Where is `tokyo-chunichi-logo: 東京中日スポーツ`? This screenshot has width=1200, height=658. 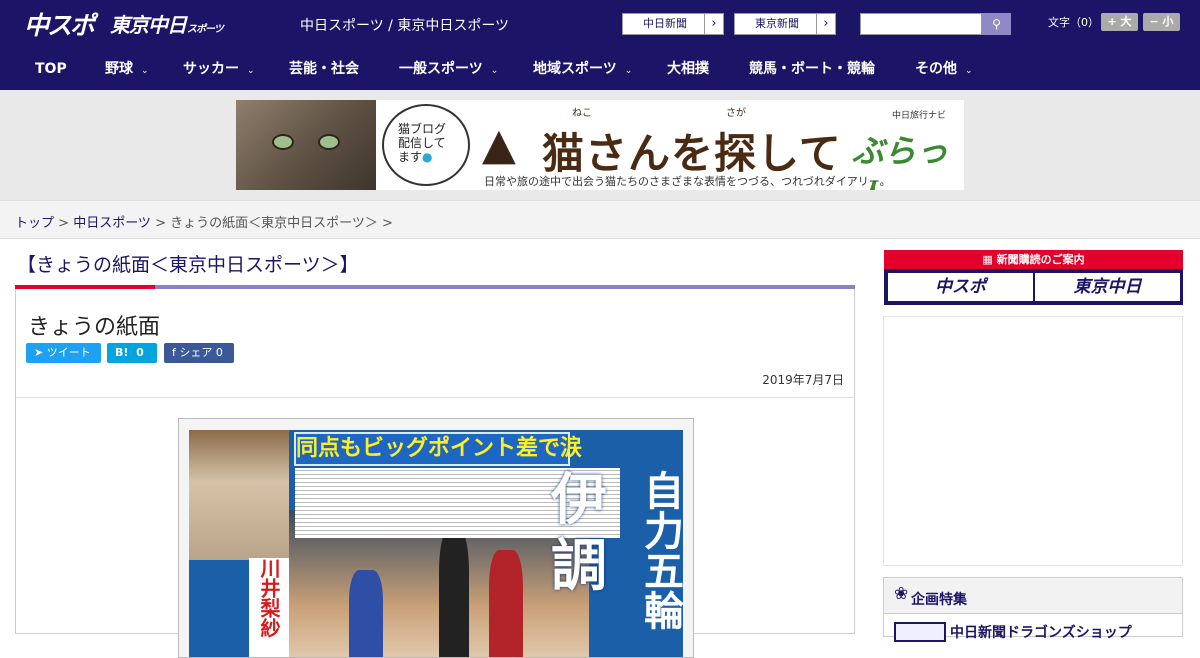 tokyo-chunichi-logo: 東京中日スポーツ is located at coordinates (167, 23).